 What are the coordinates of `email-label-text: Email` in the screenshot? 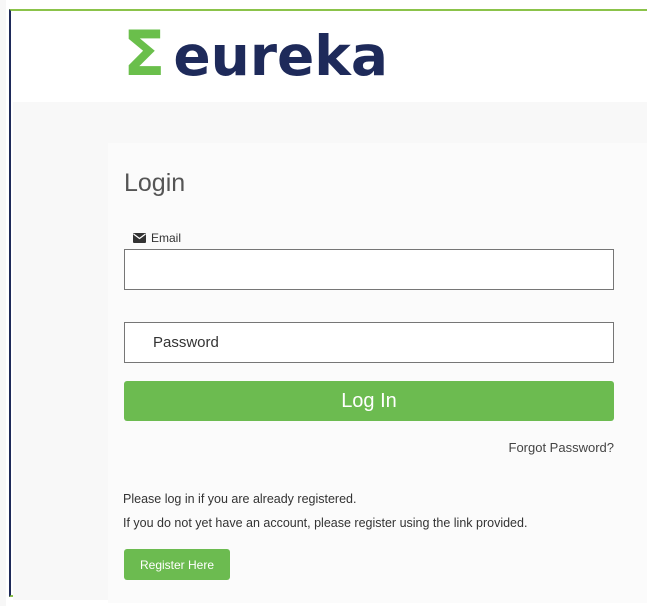 It's located at (166, 238).